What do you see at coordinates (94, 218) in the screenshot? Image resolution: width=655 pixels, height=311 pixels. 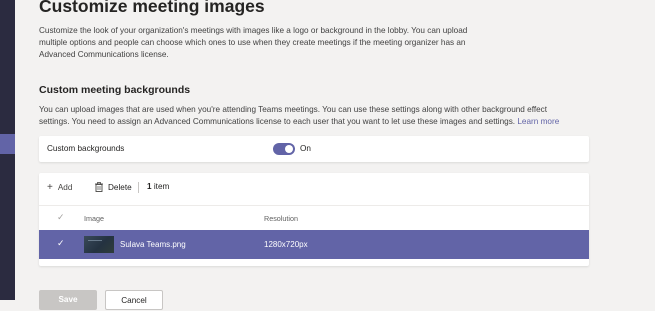 I see `column-header-image: Image` at bounding box center [94, 218].